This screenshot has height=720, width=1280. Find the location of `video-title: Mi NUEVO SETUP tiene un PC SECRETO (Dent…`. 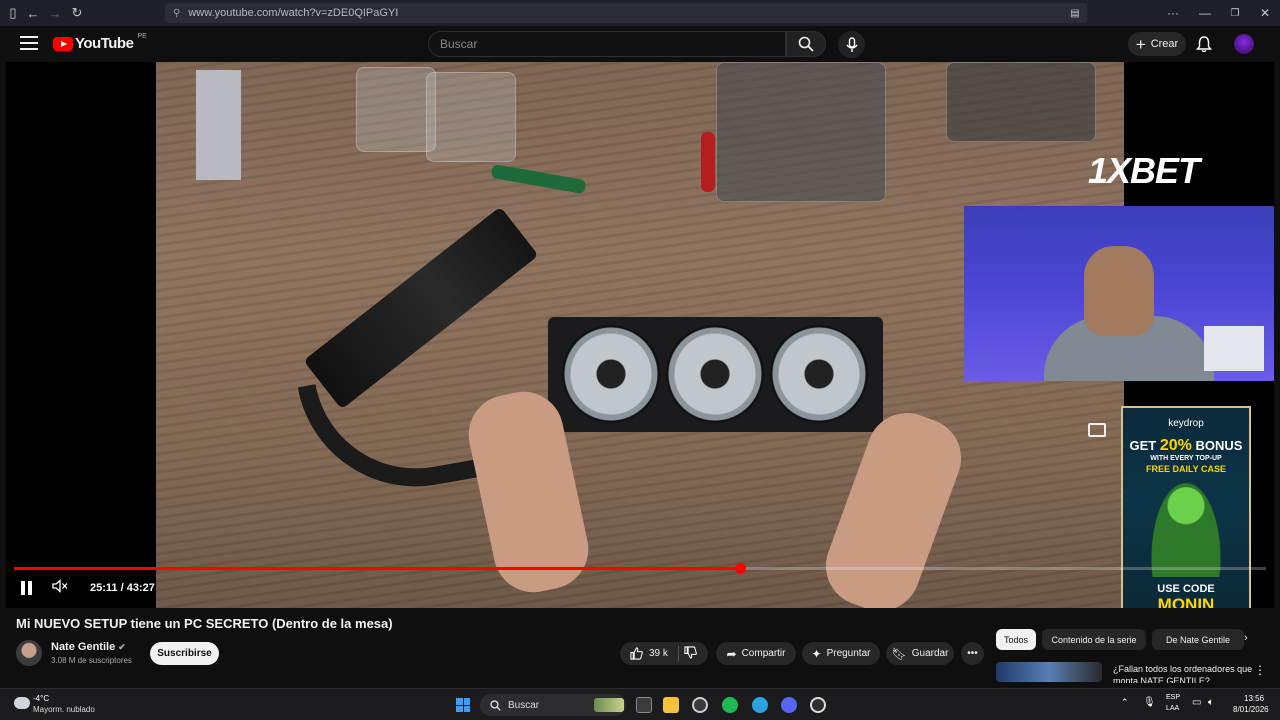

video-title: Mi NUEVO SETUP tiene un PC SECRETO (Dent… is located at coordinates (204, 623).